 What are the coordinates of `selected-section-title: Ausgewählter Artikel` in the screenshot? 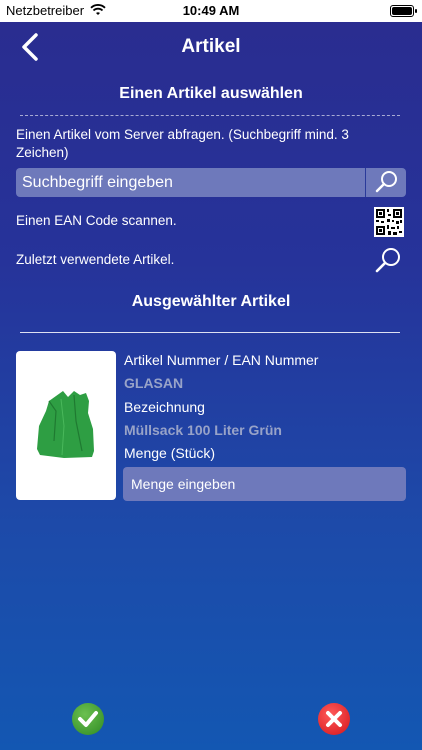 It's located at (211, 301).